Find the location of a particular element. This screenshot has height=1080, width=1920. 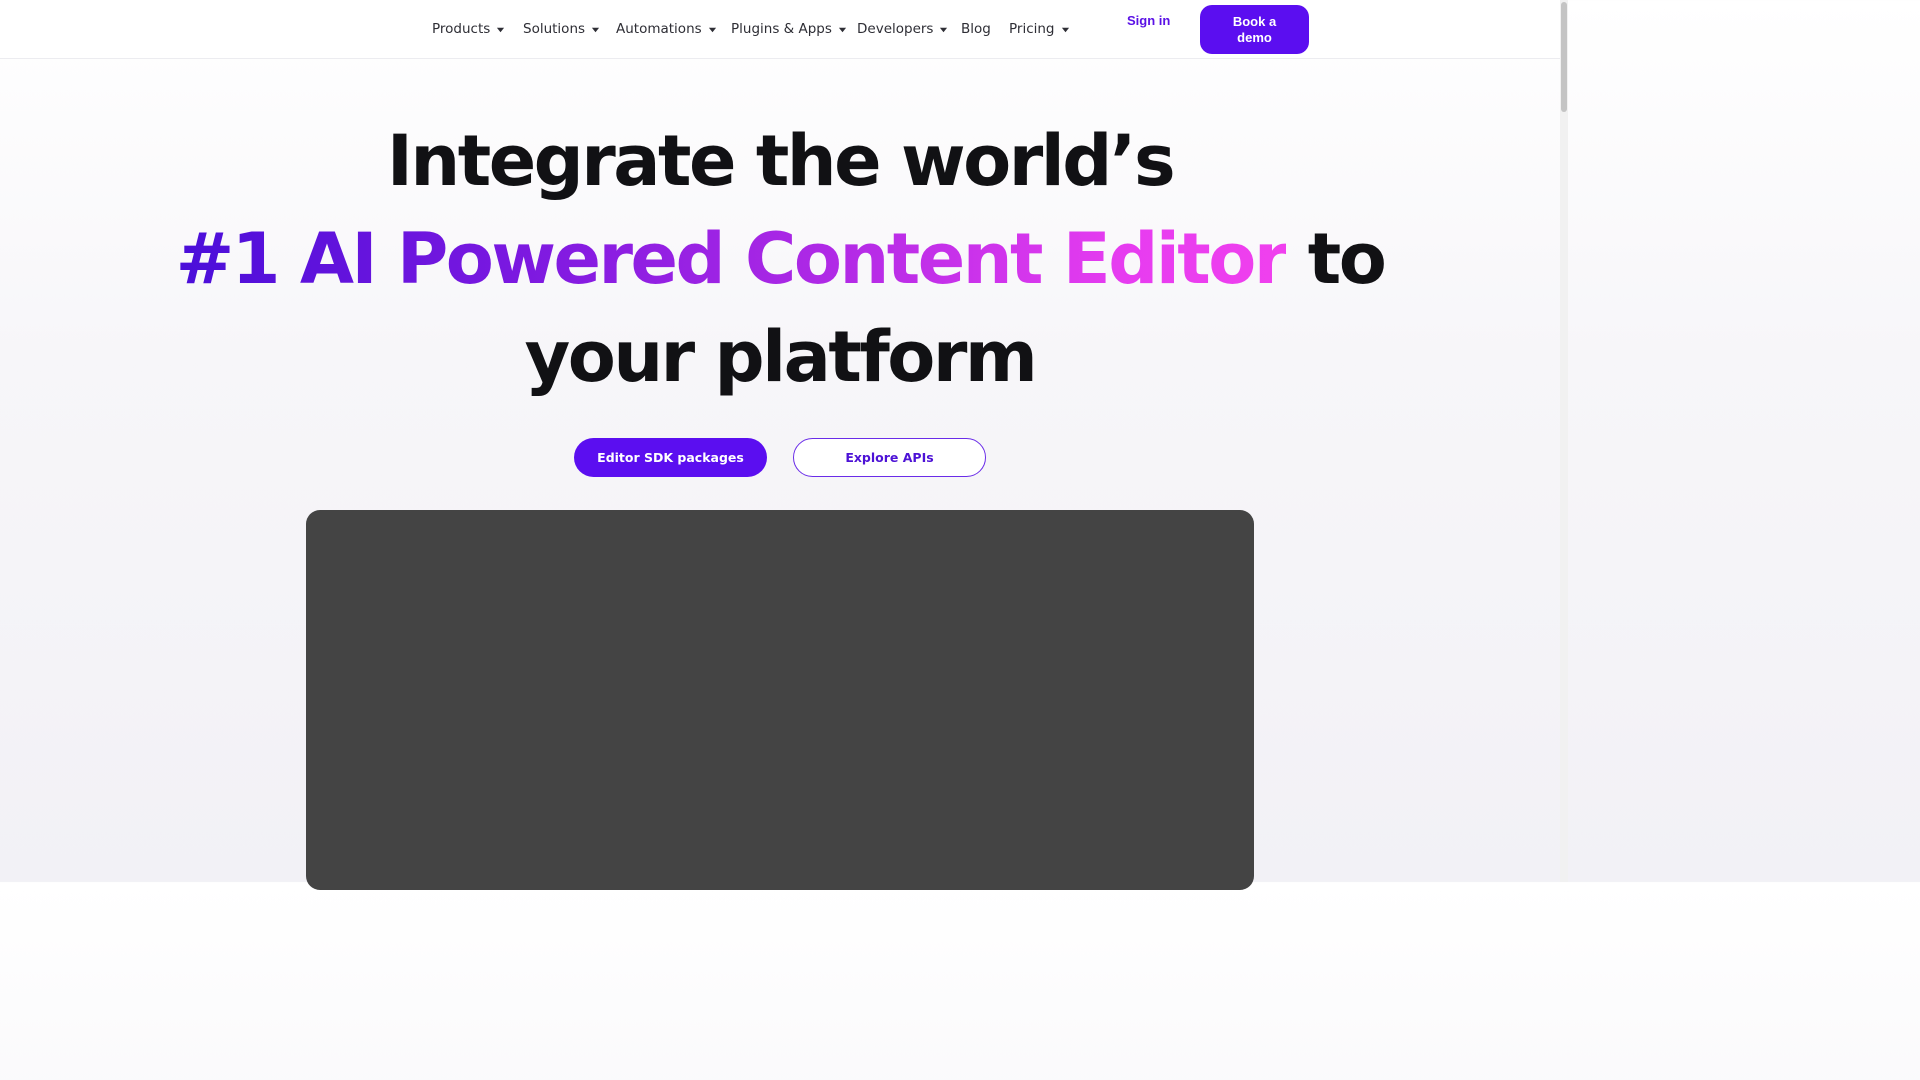

nav-products-label: Products is located at coordinates (461, 29).